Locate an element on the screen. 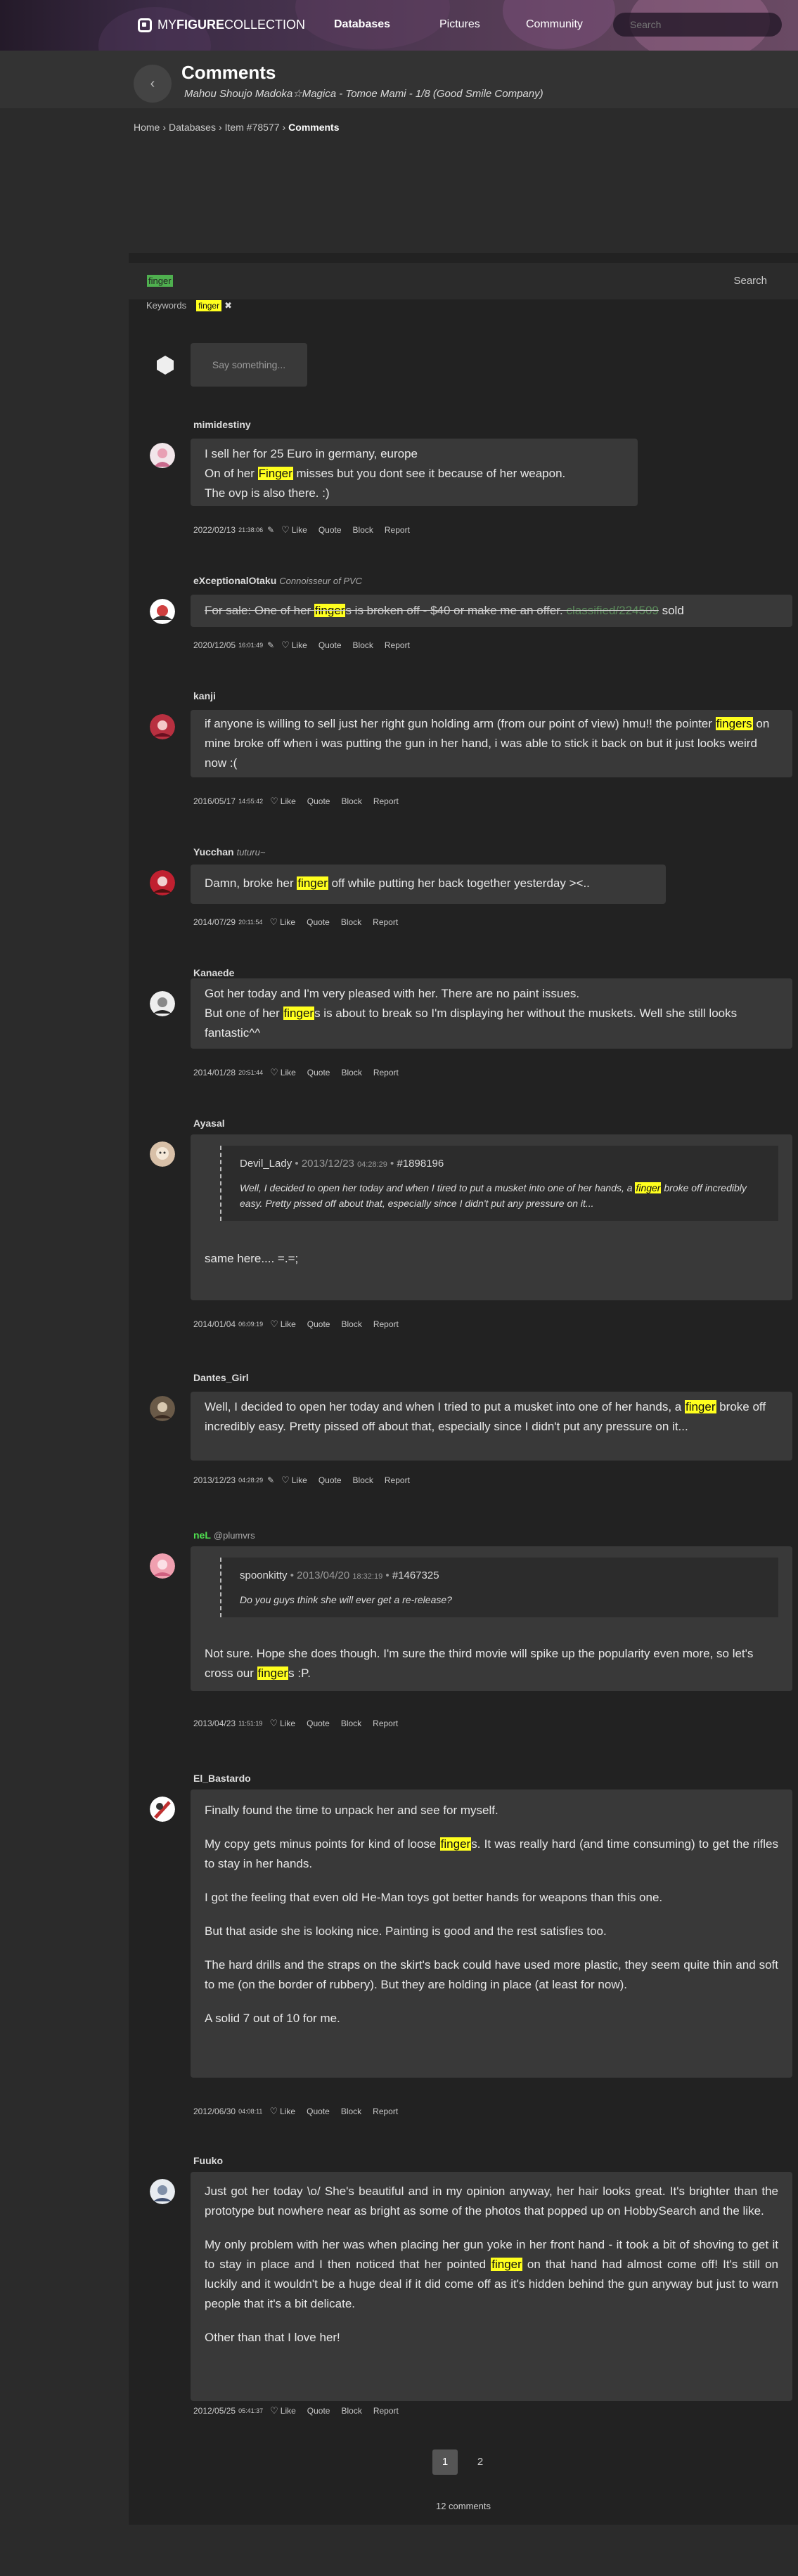  quoted-id-link: #1467325 is located at coordinates (415, 1575).